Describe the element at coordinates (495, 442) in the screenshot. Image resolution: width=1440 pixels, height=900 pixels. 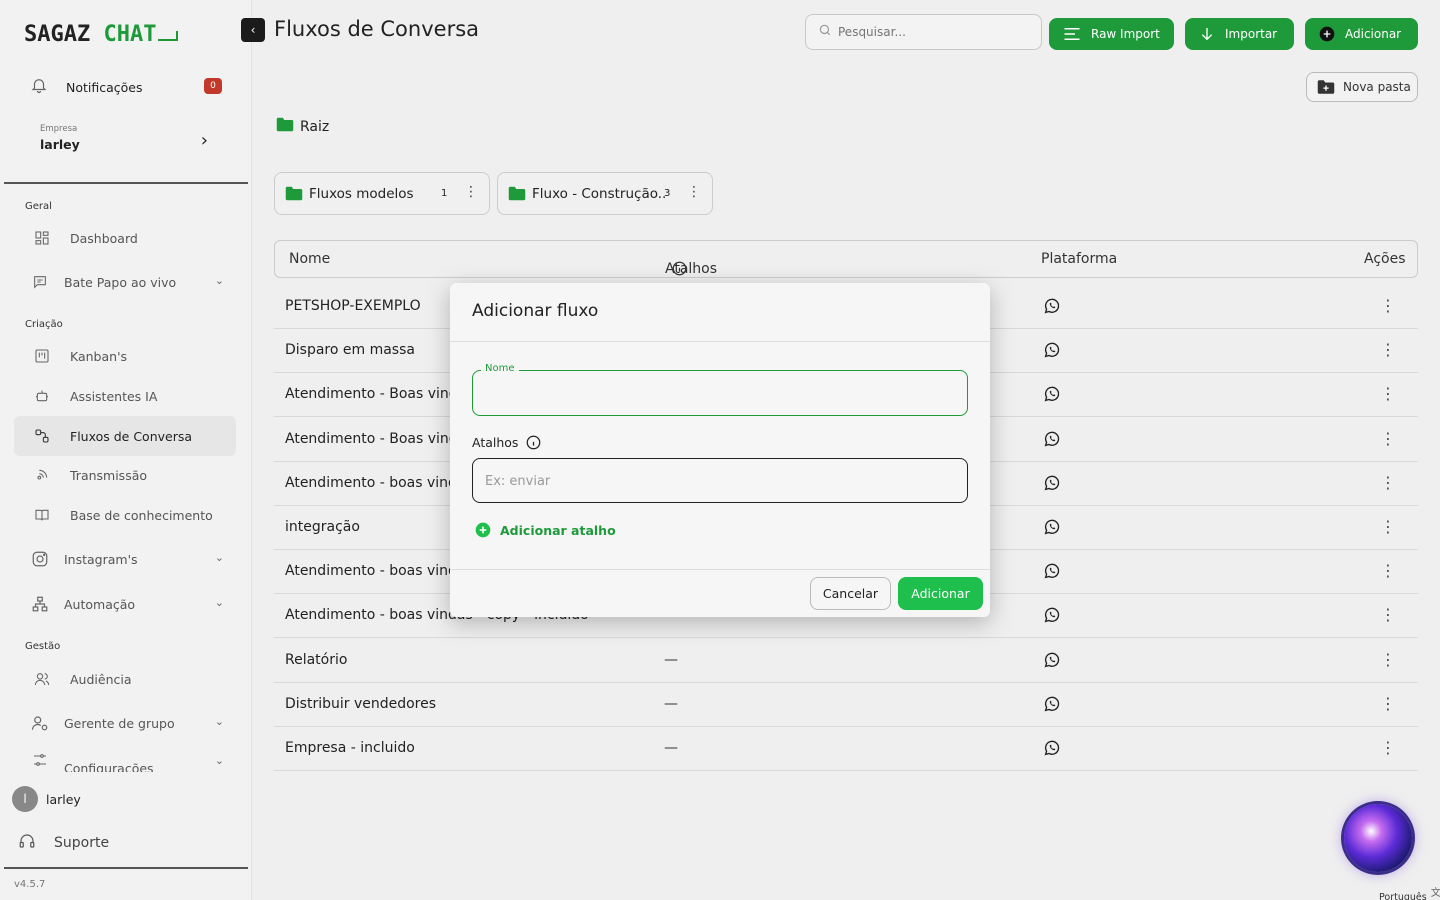
I see `shortcuts-label-text: Atalhos` at that location.